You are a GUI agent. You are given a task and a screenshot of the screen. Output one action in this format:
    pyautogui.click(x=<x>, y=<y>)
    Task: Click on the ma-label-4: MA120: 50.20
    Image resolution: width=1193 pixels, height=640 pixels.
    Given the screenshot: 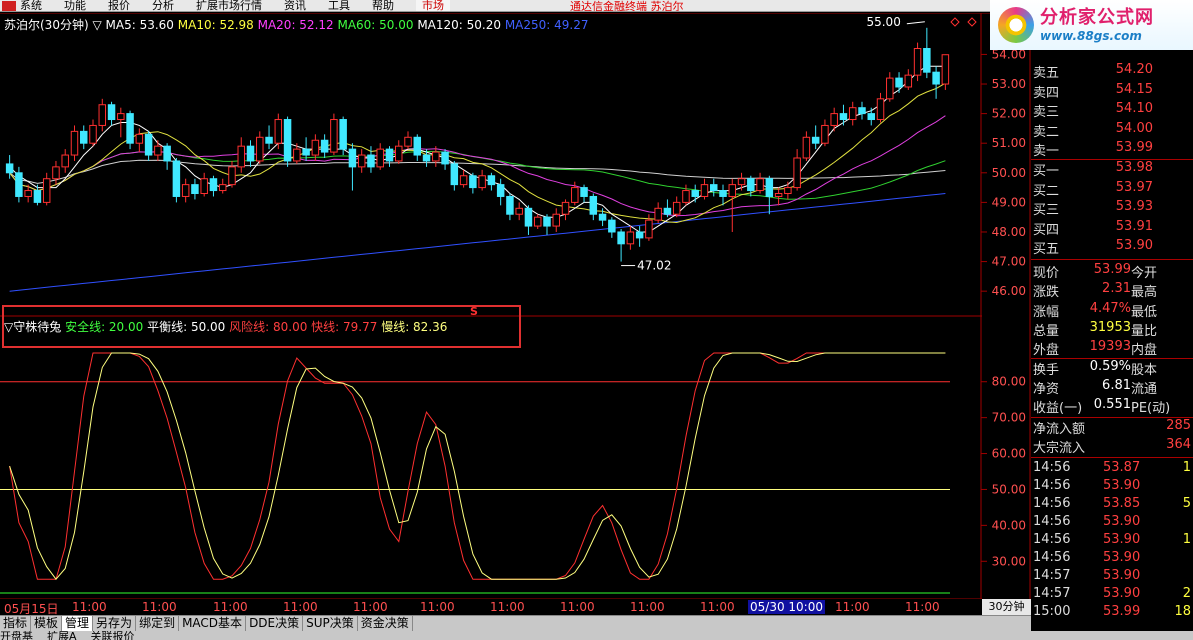 What is the action you would take?
    pyautogui.click(x=461, y=25)
    